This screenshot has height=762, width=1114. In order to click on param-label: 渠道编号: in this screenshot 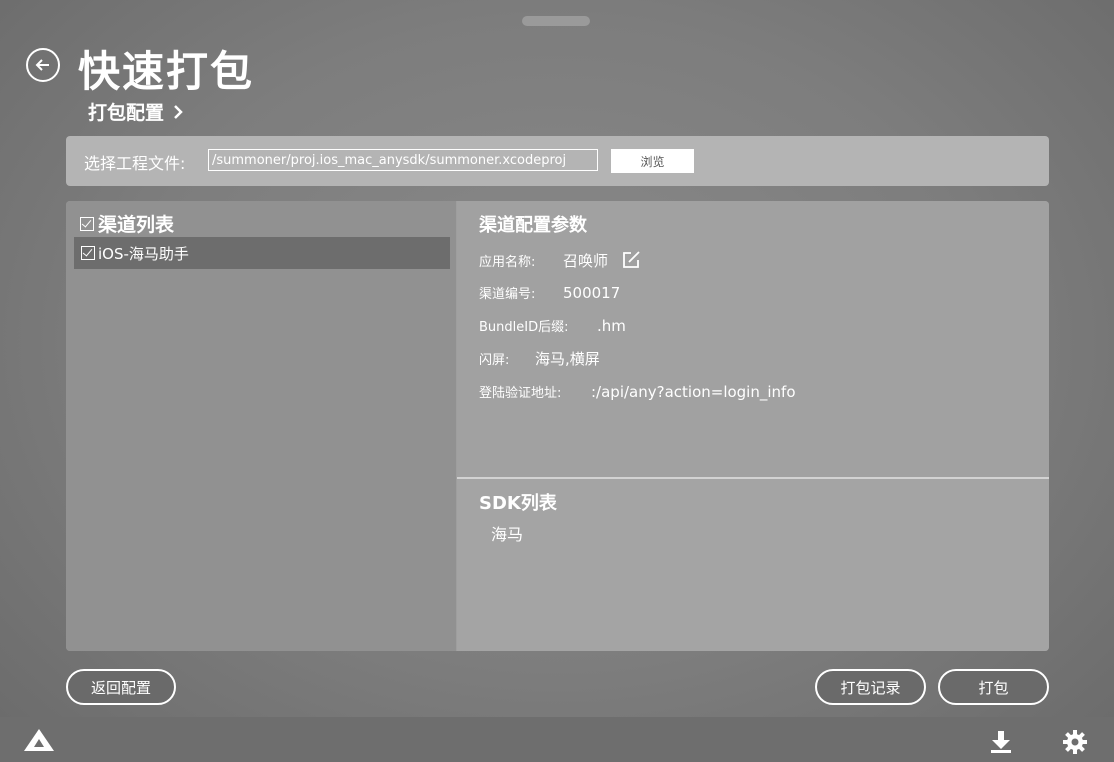, I will do `click(507, 294)`.